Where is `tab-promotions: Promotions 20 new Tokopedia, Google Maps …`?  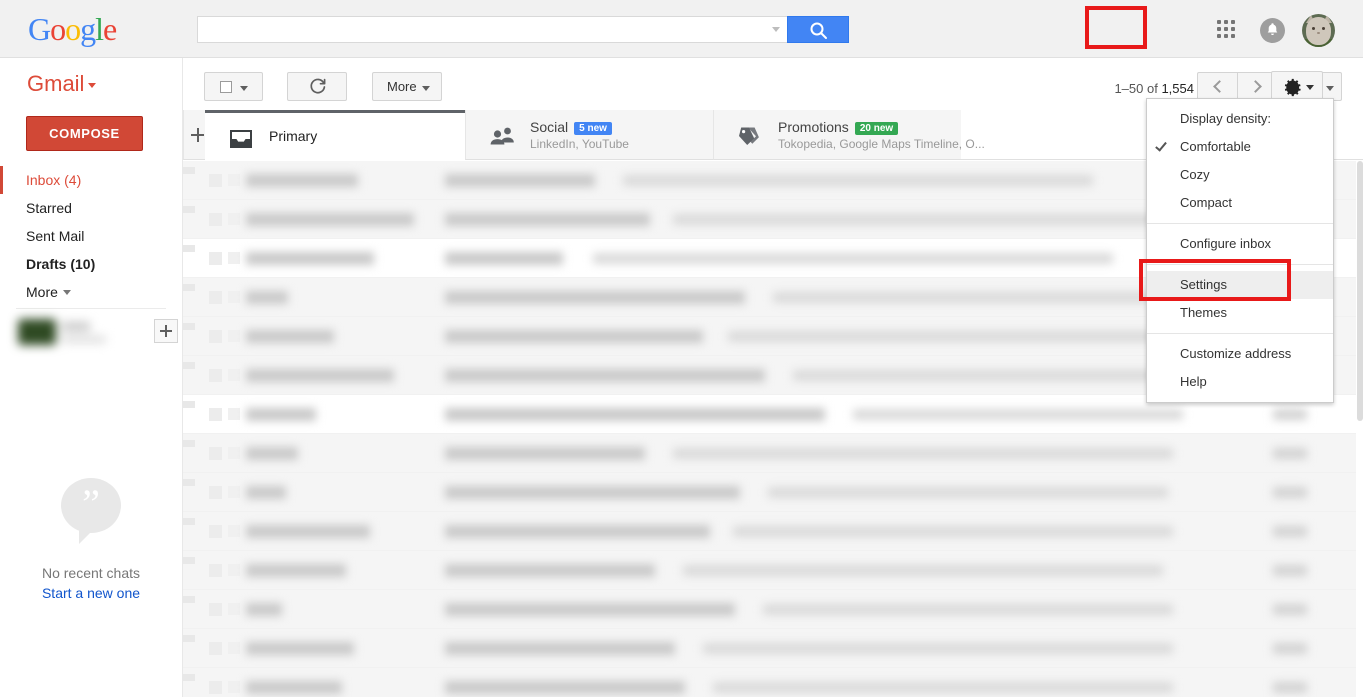
tab-promotions: Promotions 20 new Tokopedia, Google Maps … is located at coordinates (849, 135).